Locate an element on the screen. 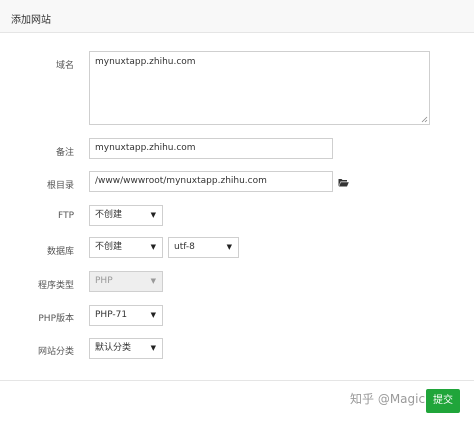  root-dir-value: /www/wwwroot/mynuxtapp.zhihu.com is located at coordinates (181, 181).